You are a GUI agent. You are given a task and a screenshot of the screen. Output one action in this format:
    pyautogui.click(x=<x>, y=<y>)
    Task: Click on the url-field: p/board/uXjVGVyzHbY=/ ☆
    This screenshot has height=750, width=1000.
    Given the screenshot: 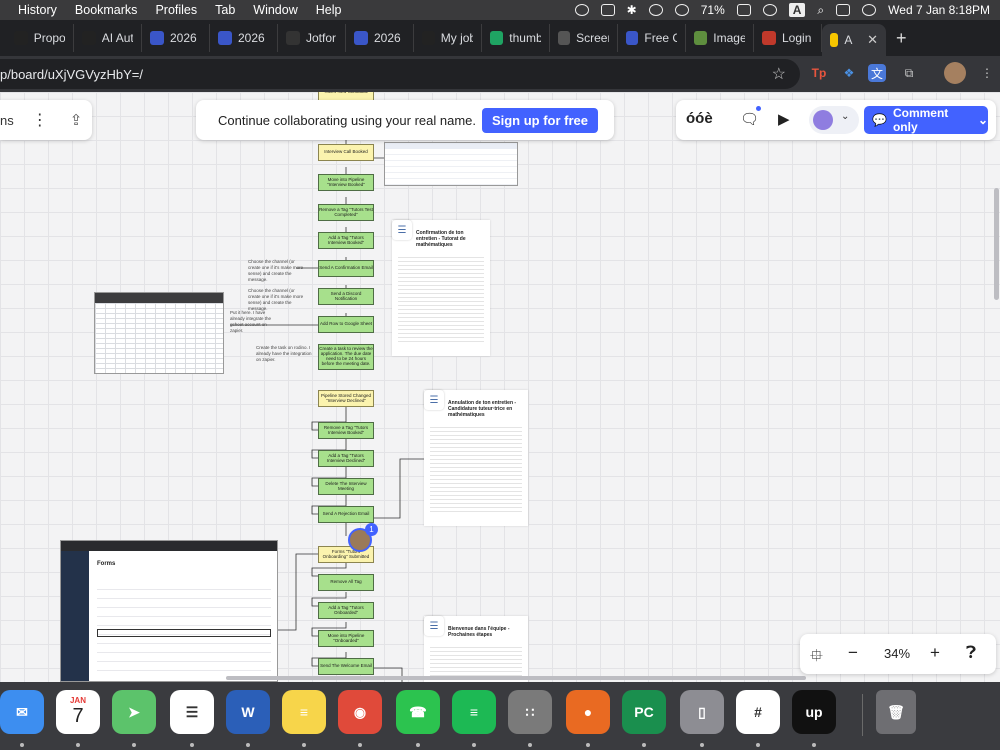 What is the action you would take?
    pyautogui.click(x=400, y=74)
    